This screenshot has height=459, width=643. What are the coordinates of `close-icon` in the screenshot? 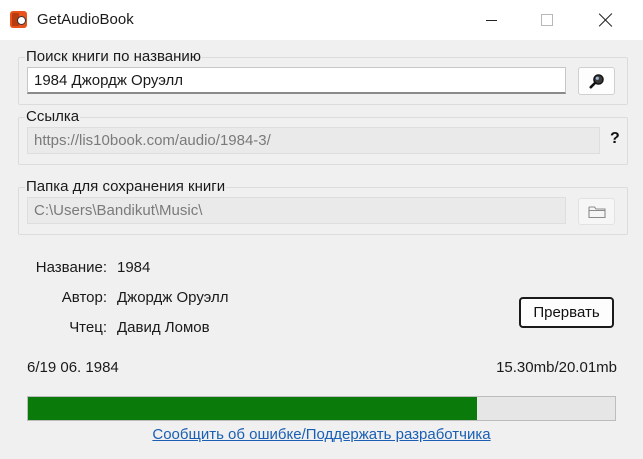 It's located at (606, 20).